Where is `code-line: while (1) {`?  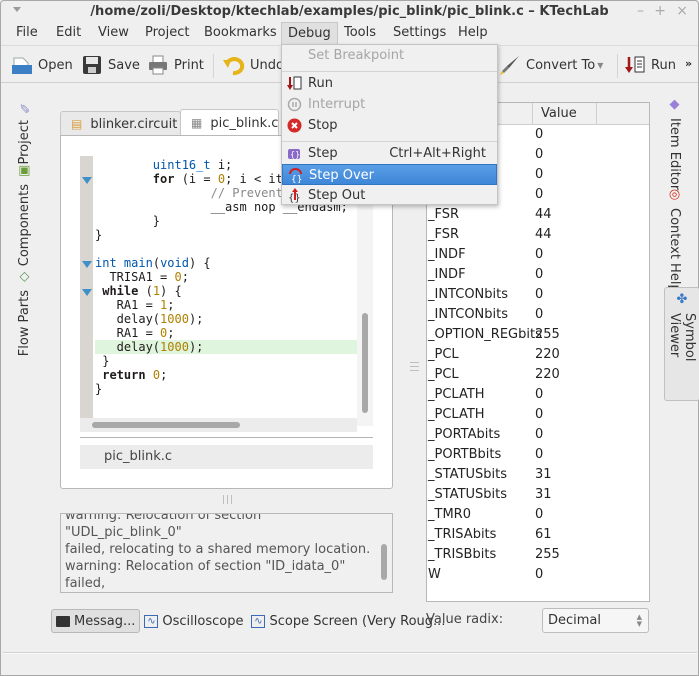
code-line: while (1) { is located at coordinates (142, 291).